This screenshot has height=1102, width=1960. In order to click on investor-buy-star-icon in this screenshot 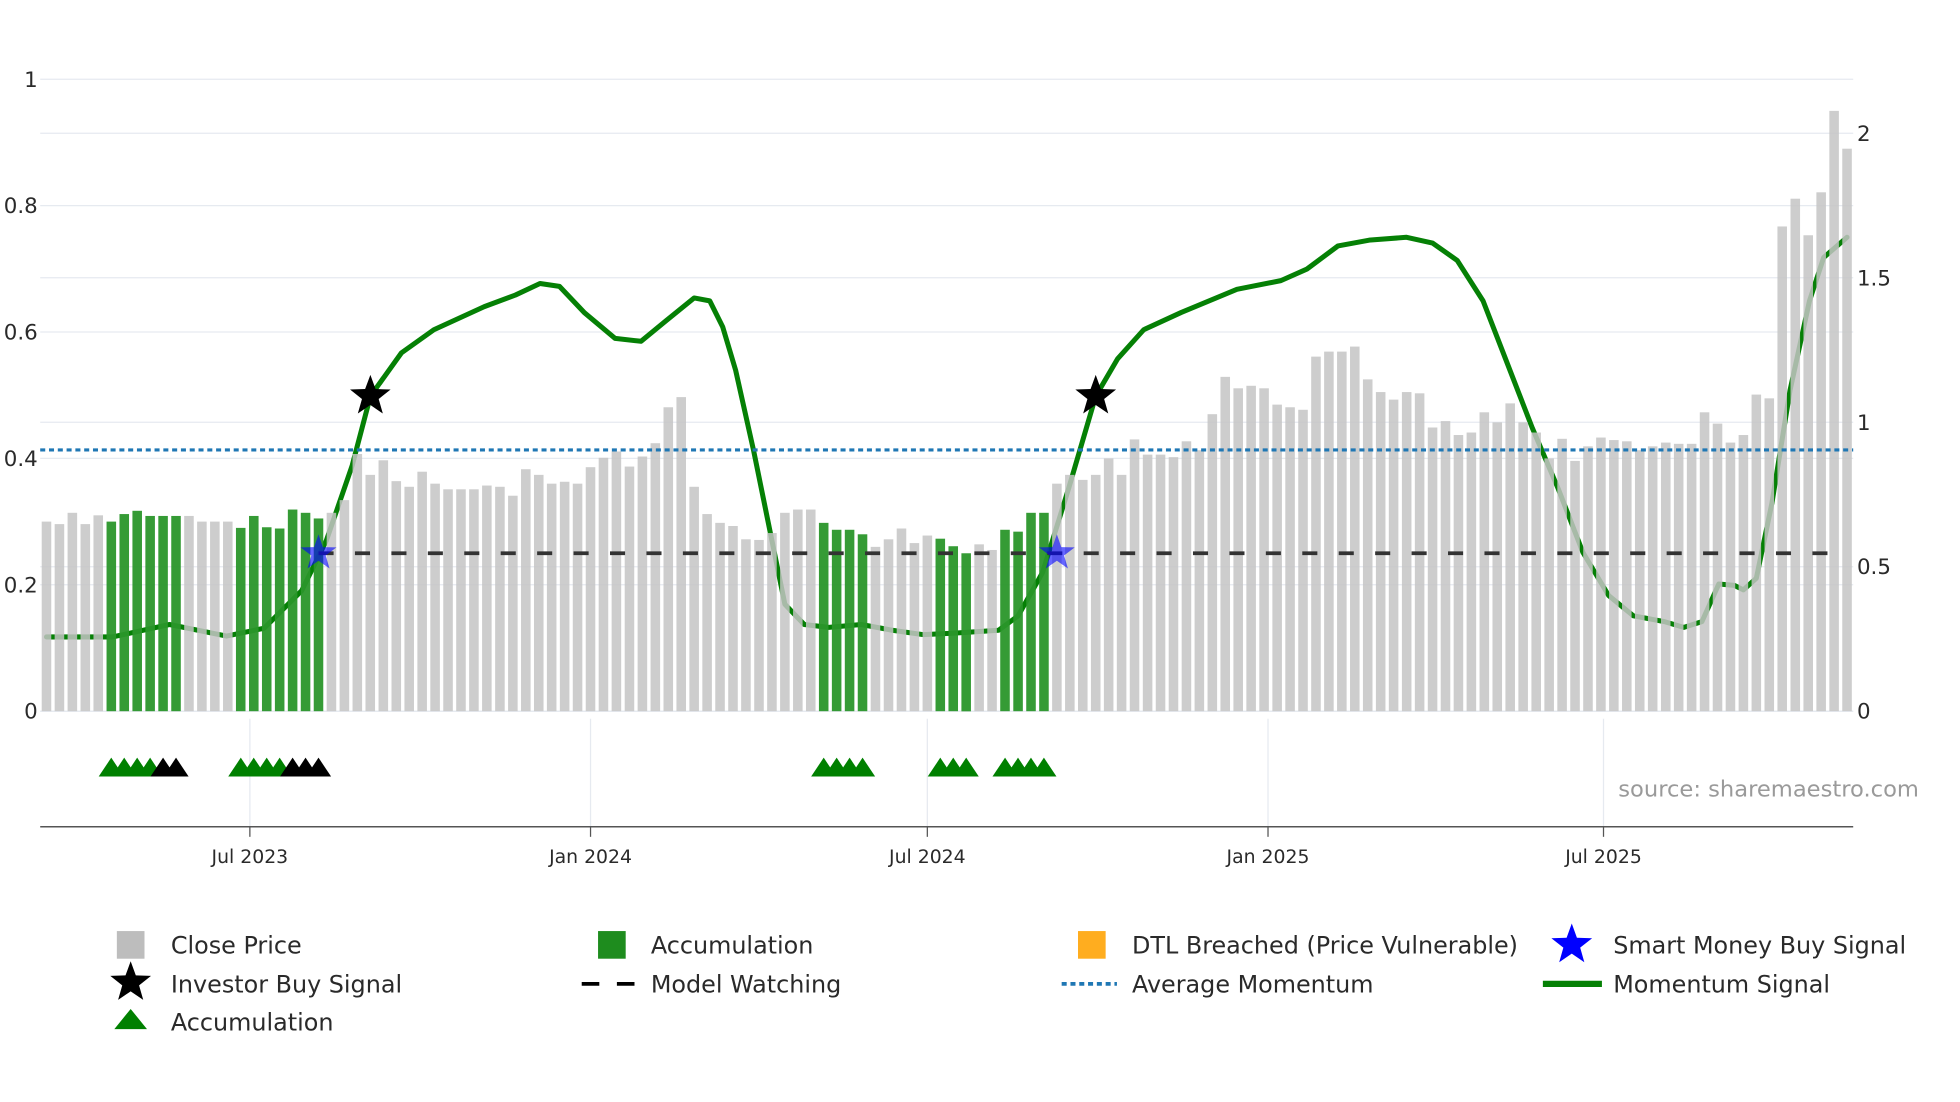, I will do `click(1096, 394)`.